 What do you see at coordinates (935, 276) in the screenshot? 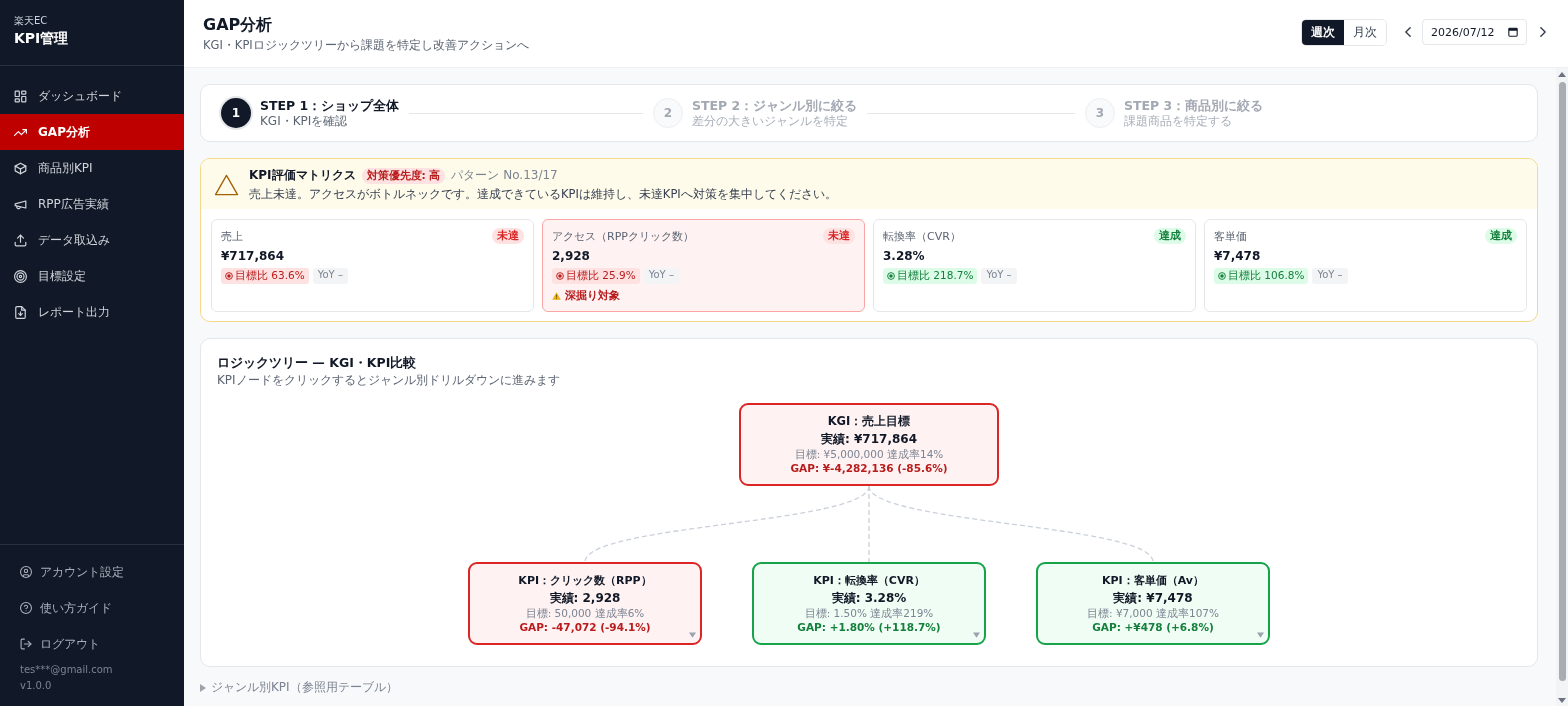
I see `ratio-text: 目標比 218.7%` at bounding box center [935, 276].